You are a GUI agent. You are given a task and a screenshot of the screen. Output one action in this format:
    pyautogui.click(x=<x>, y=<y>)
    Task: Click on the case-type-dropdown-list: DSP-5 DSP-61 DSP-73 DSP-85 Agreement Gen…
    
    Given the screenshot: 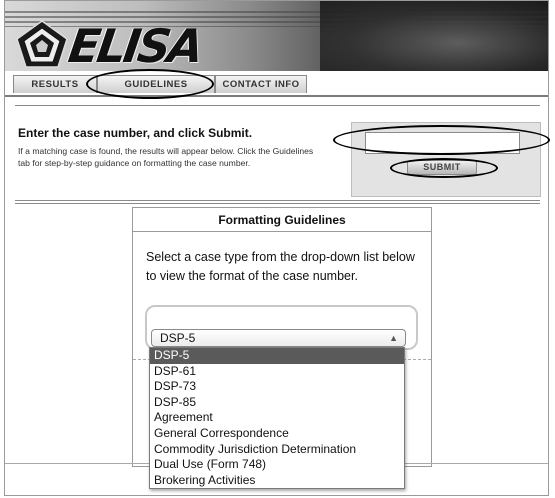 What is the action you would take?
    pyautogui.click(x=277, y=418)
    